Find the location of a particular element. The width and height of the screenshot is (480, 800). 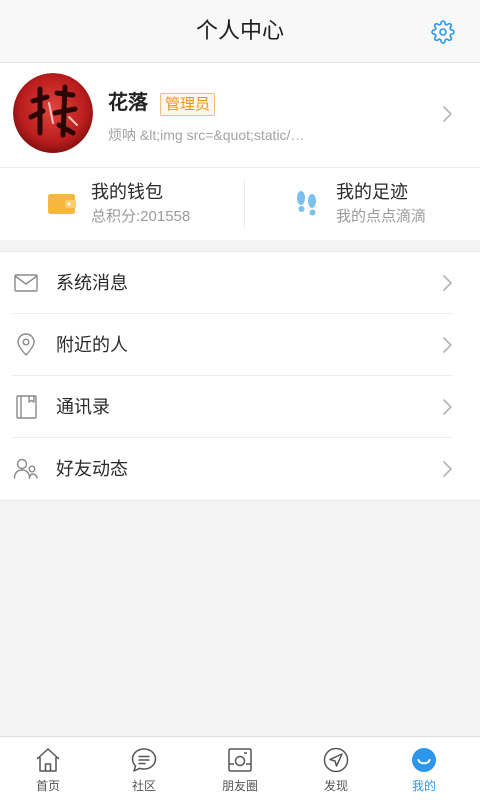

menu-item-nearby-people: 附近的人 is located at coordinates (240, 345).